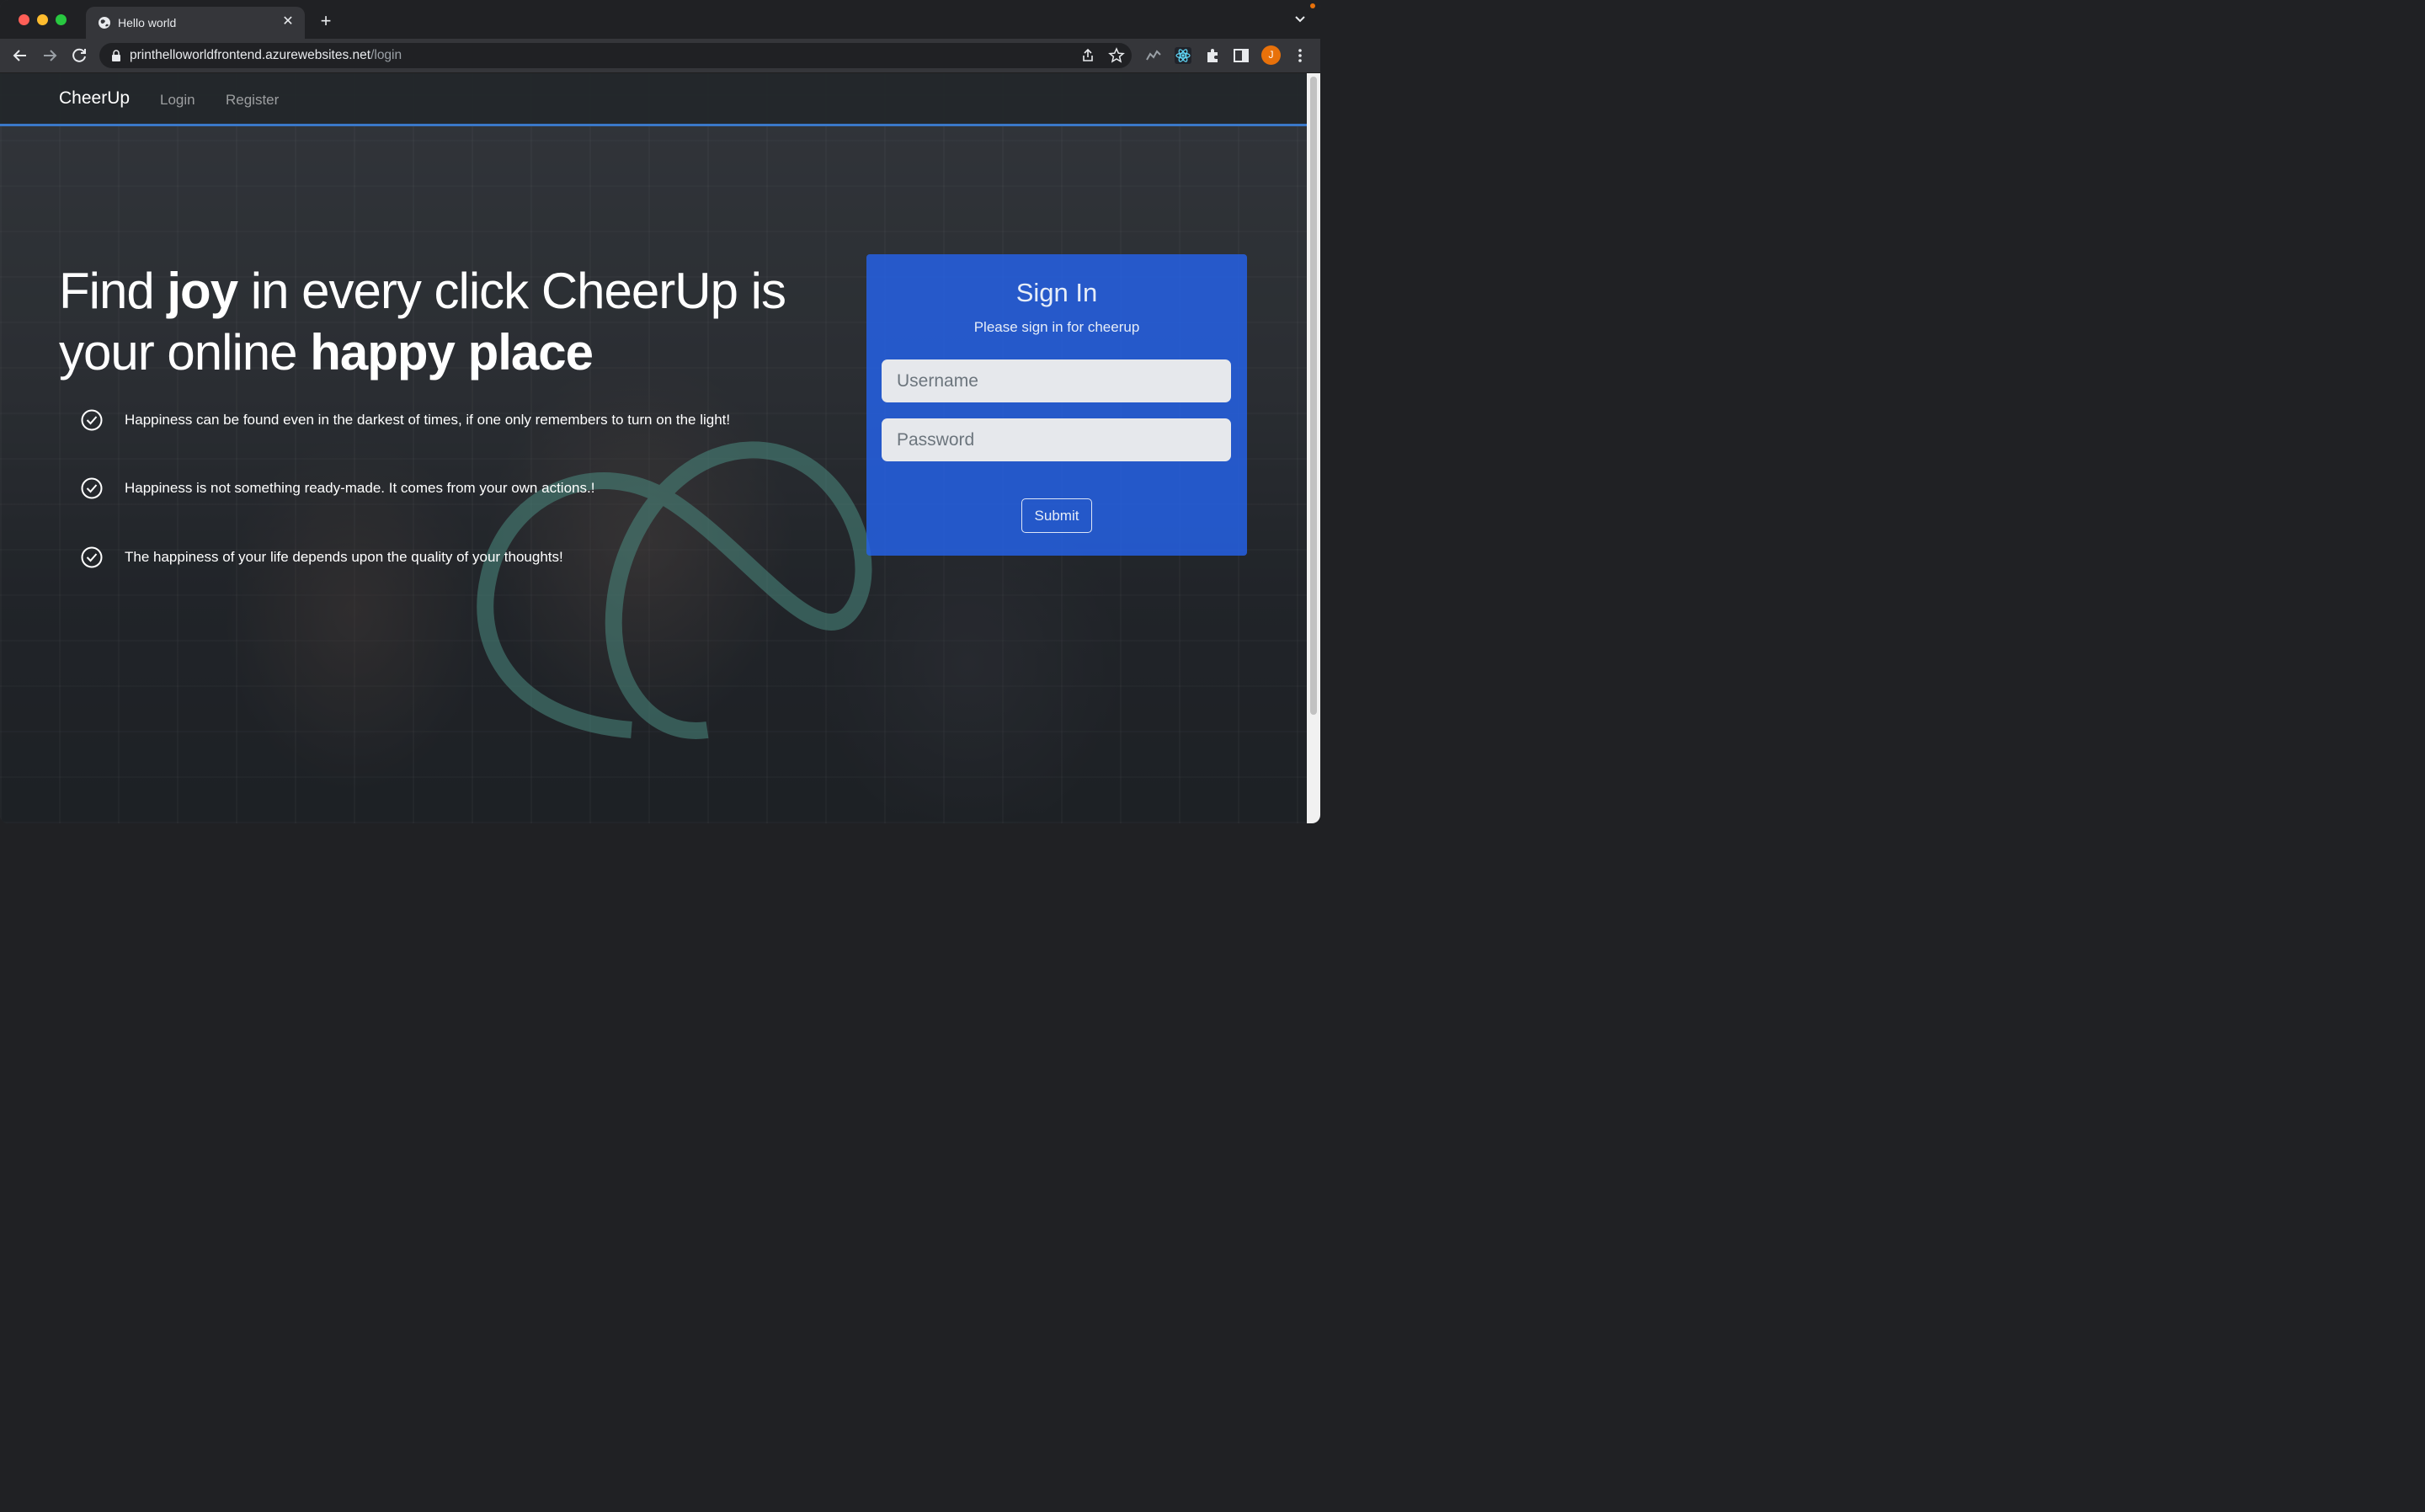 This screenshot has height=1512, width=2425. I want to click on username-input, so click(1056, 381).